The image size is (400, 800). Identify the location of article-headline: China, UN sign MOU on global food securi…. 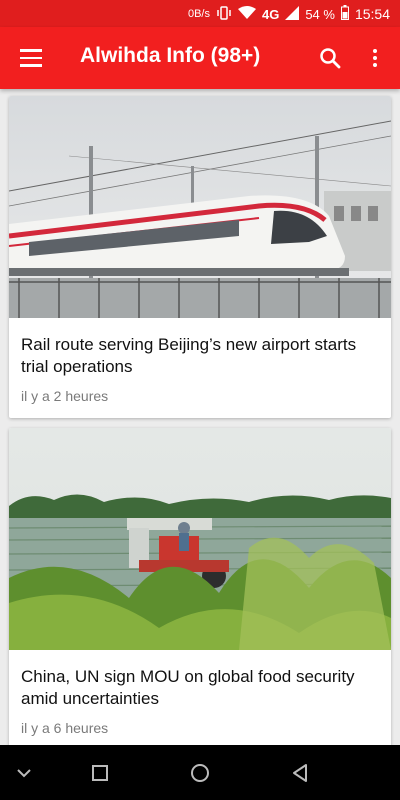
(200, 680).